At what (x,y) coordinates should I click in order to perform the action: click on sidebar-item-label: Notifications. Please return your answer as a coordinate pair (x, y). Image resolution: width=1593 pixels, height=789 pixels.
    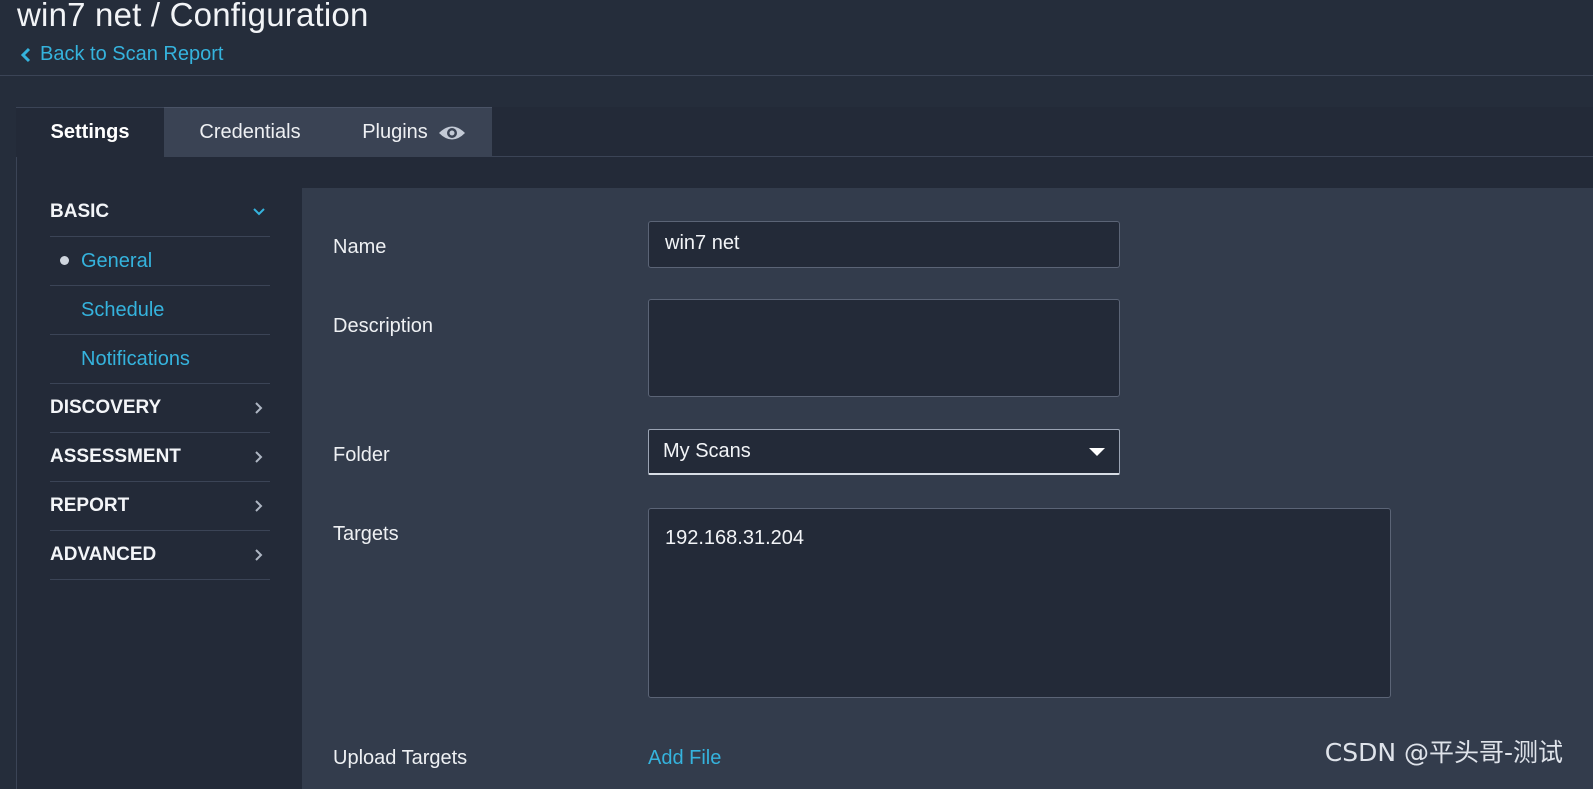
    Looking at the image, I should click on (135, 358).